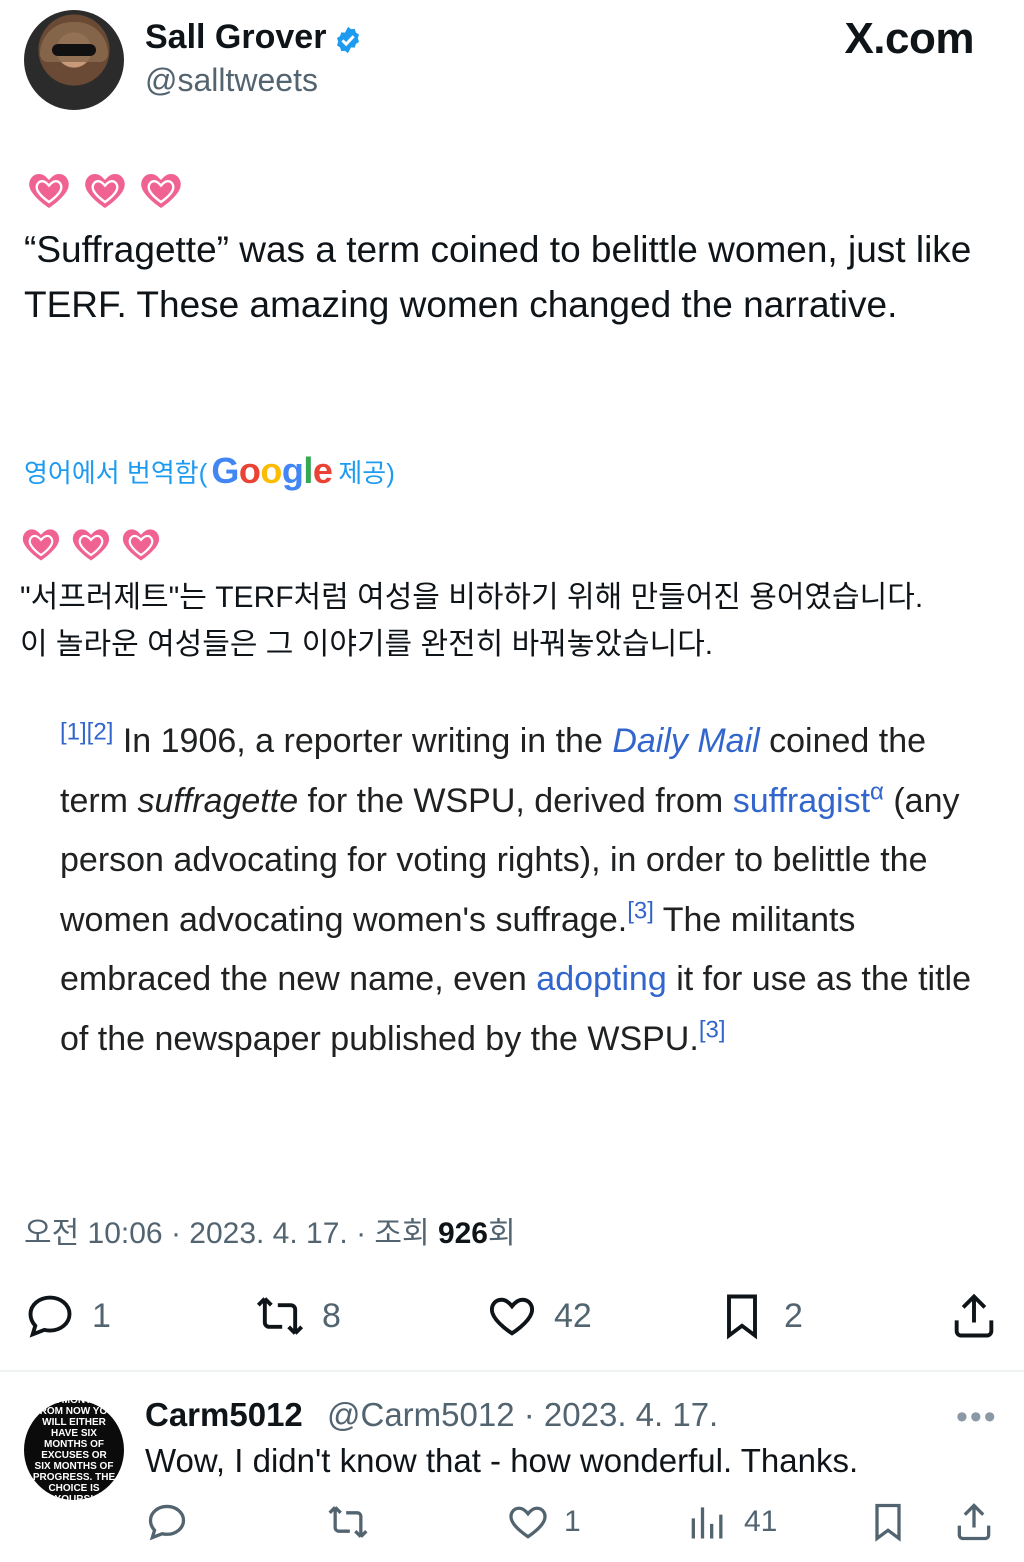 This screenshot has width=1024, height=1562. I want to click on time-date: 오전 10:06 · 2023. 4. 17. · 조회, so click(231, 1233).